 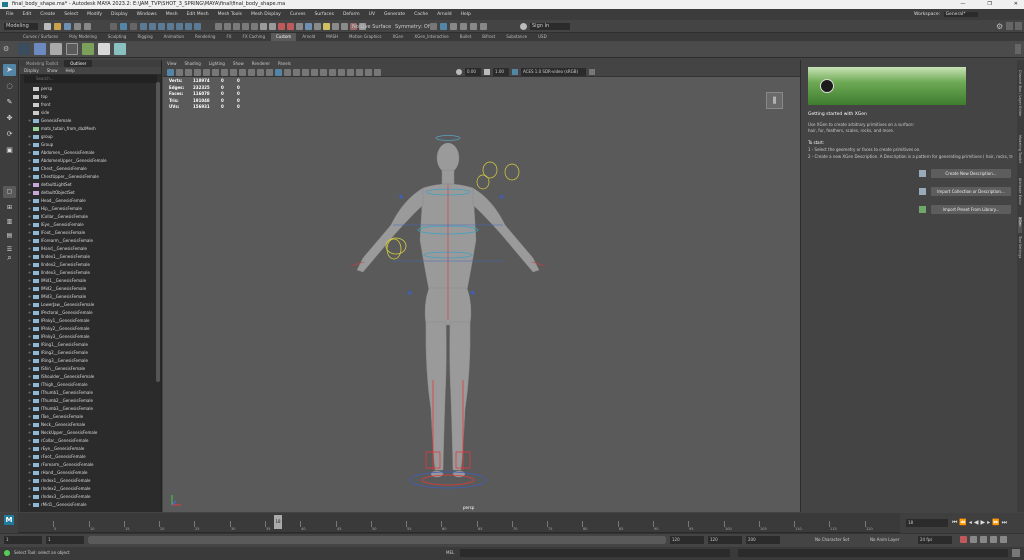 What do you see at coordinates (281, 26) in the screenshot?
I see `render-frame-icon` at bounding box center [281, 26].